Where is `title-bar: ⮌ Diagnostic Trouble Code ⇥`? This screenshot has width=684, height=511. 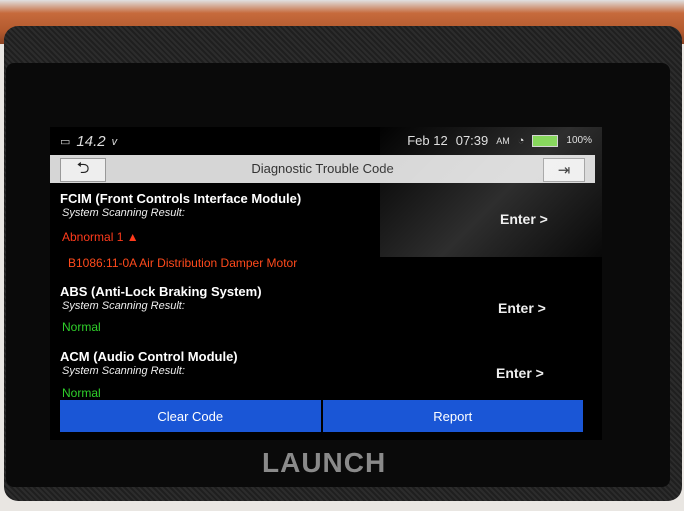 title-bar: ⮌ Diagnostic Trouble Code ⇥ is located at coordinates (322, 169).